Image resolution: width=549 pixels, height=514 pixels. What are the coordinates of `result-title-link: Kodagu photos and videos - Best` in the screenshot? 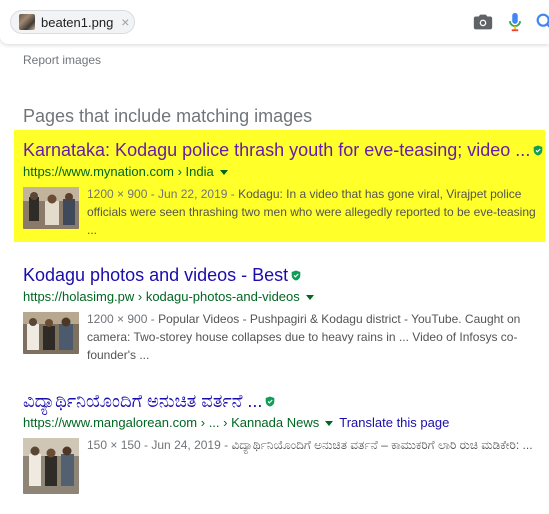 It's located at (285, 275).